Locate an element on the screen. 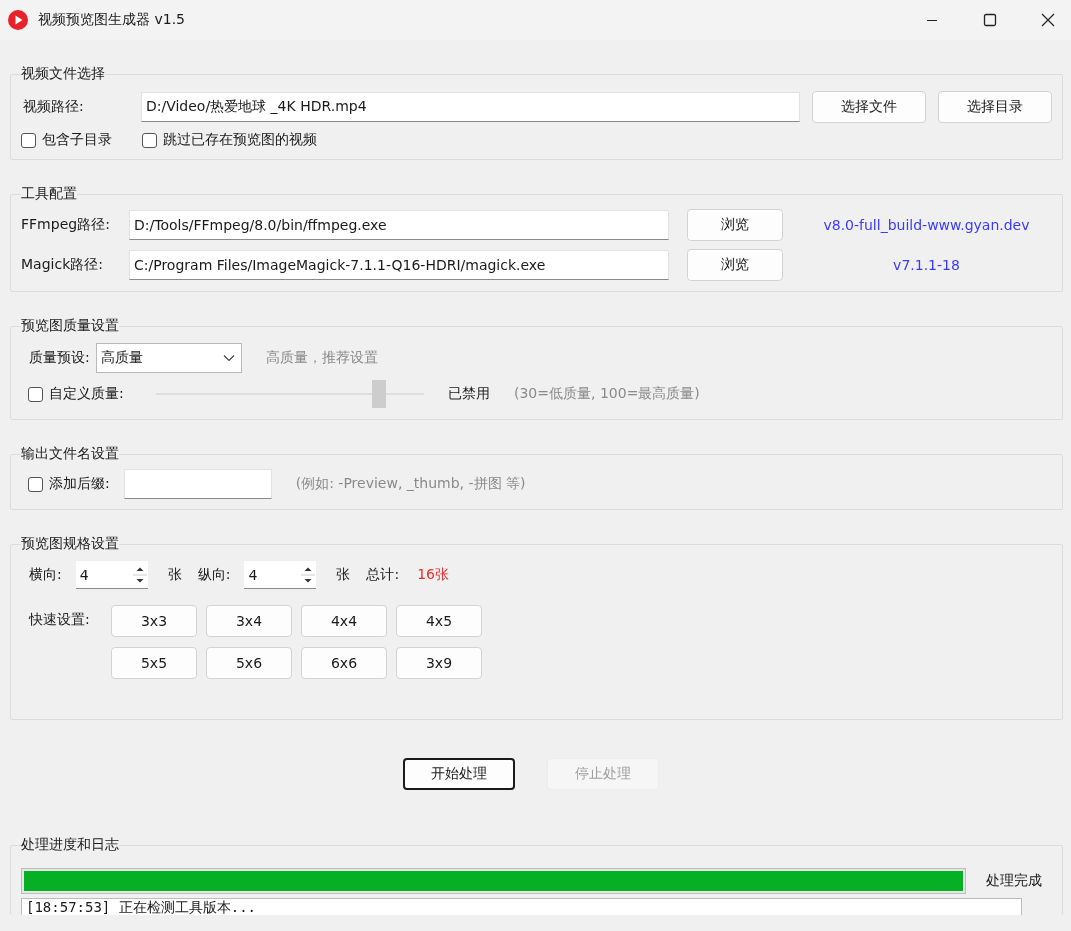 This screenshot has width=1071, height=931. group-title: 工具配置 is located at coordinates (49, 194).